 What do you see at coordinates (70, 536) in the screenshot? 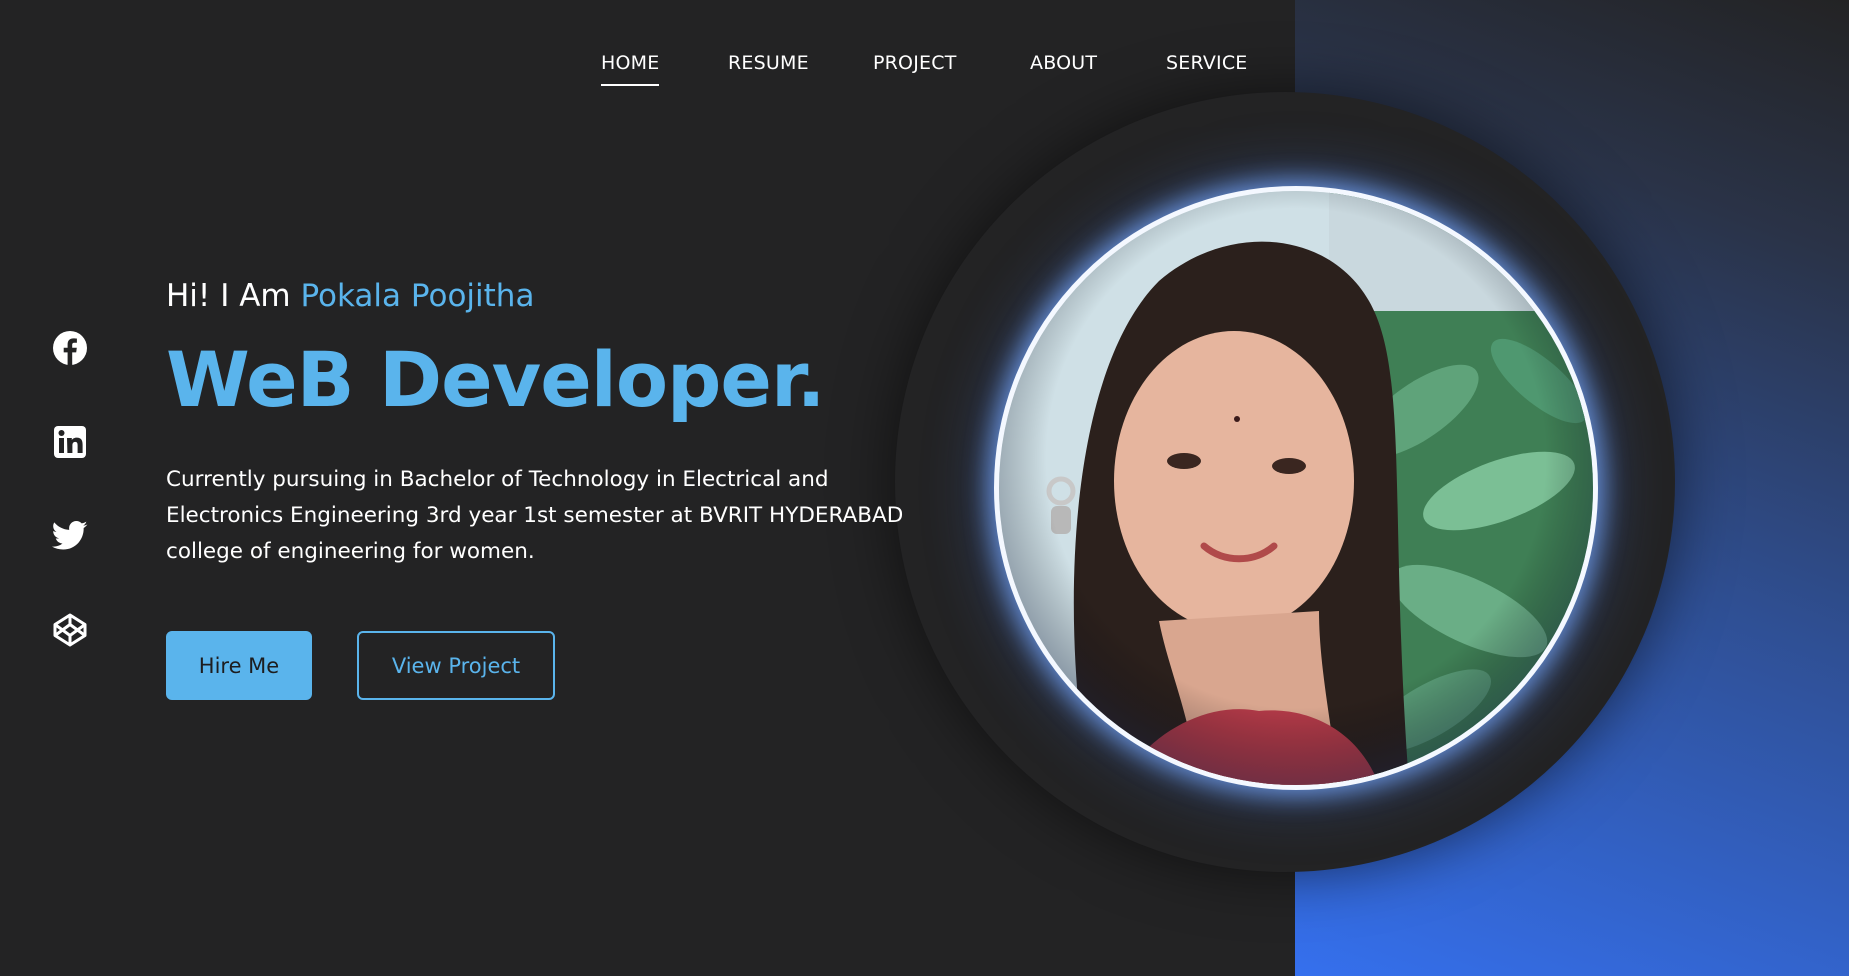
I see `twitter-icon` at bounding box center [70, 536].